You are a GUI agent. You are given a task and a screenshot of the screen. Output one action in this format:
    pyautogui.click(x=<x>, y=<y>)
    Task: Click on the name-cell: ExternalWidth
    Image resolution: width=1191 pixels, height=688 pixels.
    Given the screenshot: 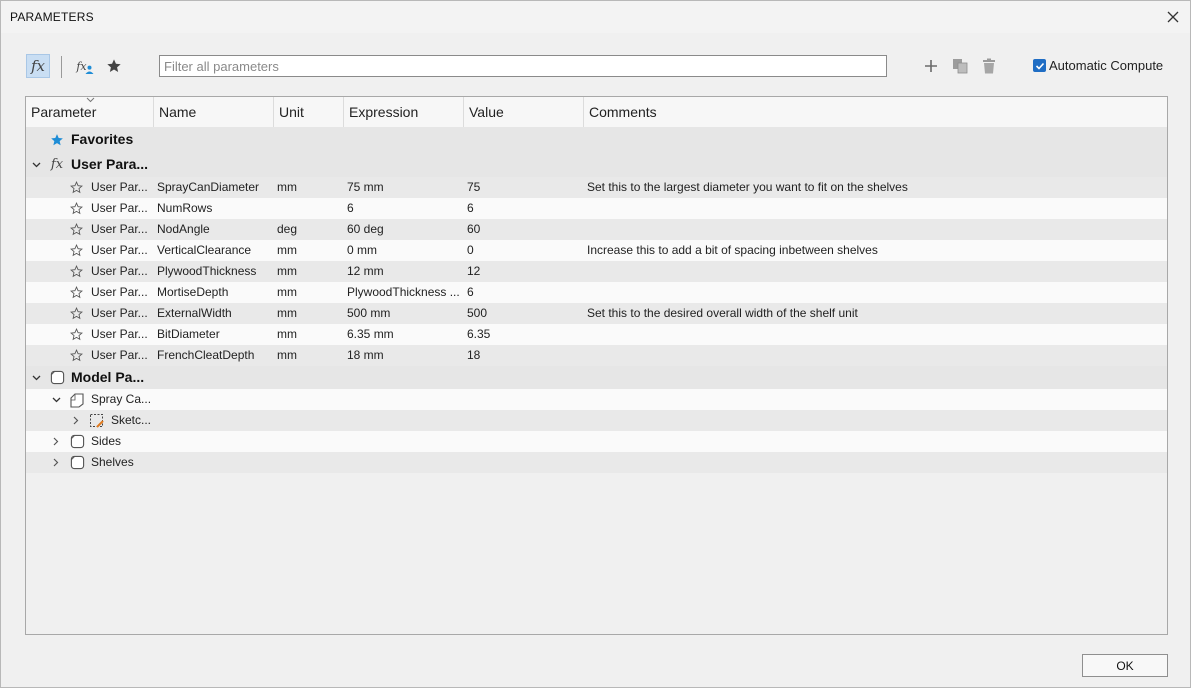 What is the action you would take?
    pyautogui.click(x=215, y=313)
    